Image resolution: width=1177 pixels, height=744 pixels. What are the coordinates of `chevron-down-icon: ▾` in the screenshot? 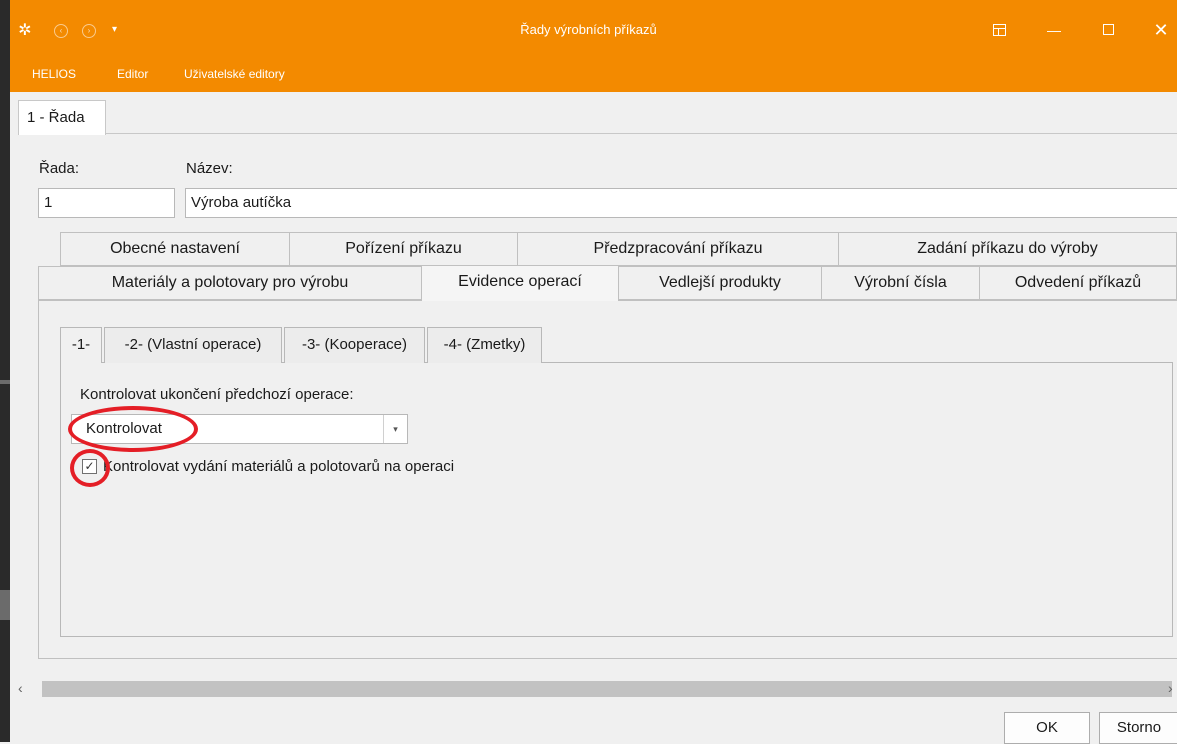 It's located at (395, 429).